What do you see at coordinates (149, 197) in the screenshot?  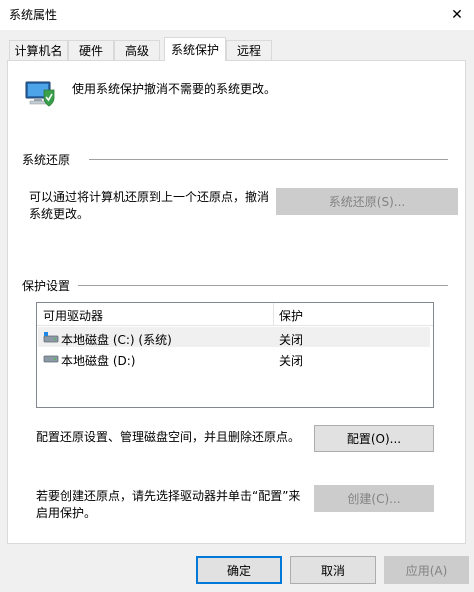 I see `restore-text-line1: 可以通过将计算机还原到上一个还原点，撤消` at bounding box center [149, 197].